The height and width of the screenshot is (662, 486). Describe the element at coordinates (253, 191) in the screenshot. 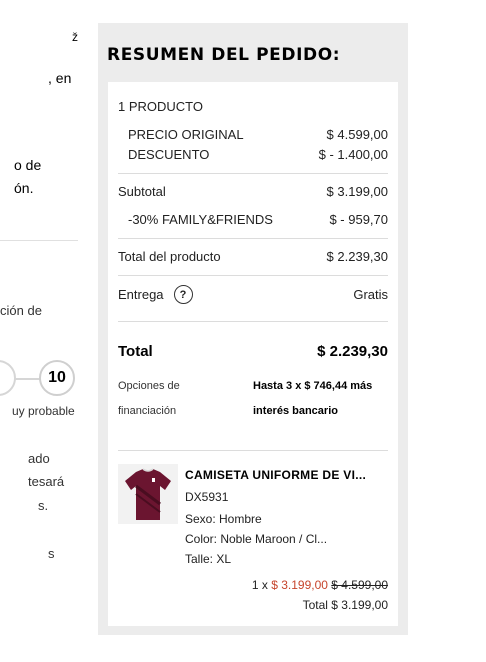

I see `subtotal-row: Subtotal $ 3.199,00` at that location.